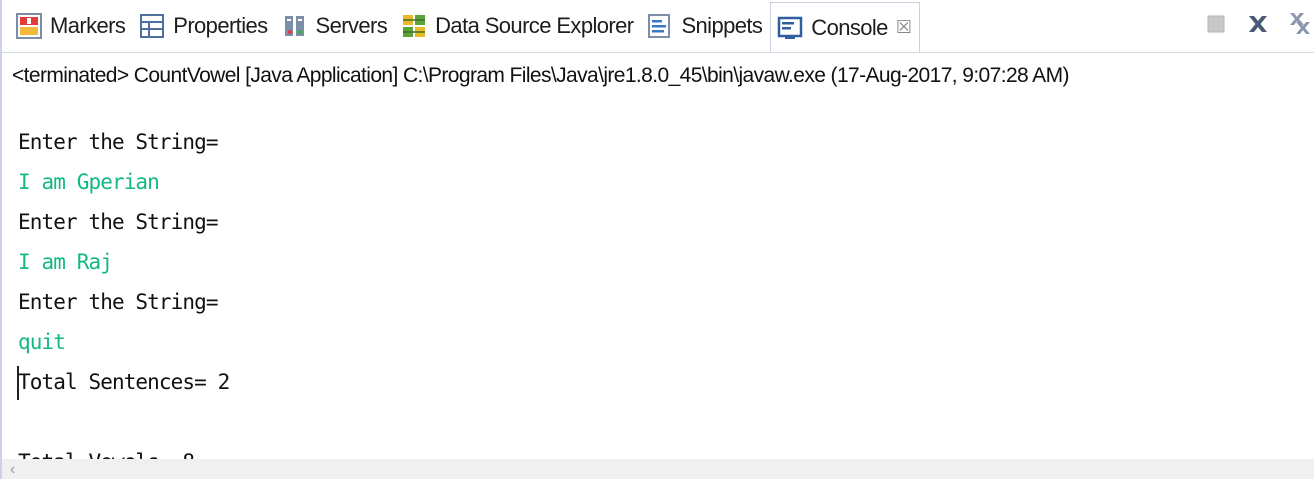 The height and width of the screenshot is (482, 1314). Describe the element at coordinates (351, 25) in the screenshot. I see `tab-label: Servers` at that location.